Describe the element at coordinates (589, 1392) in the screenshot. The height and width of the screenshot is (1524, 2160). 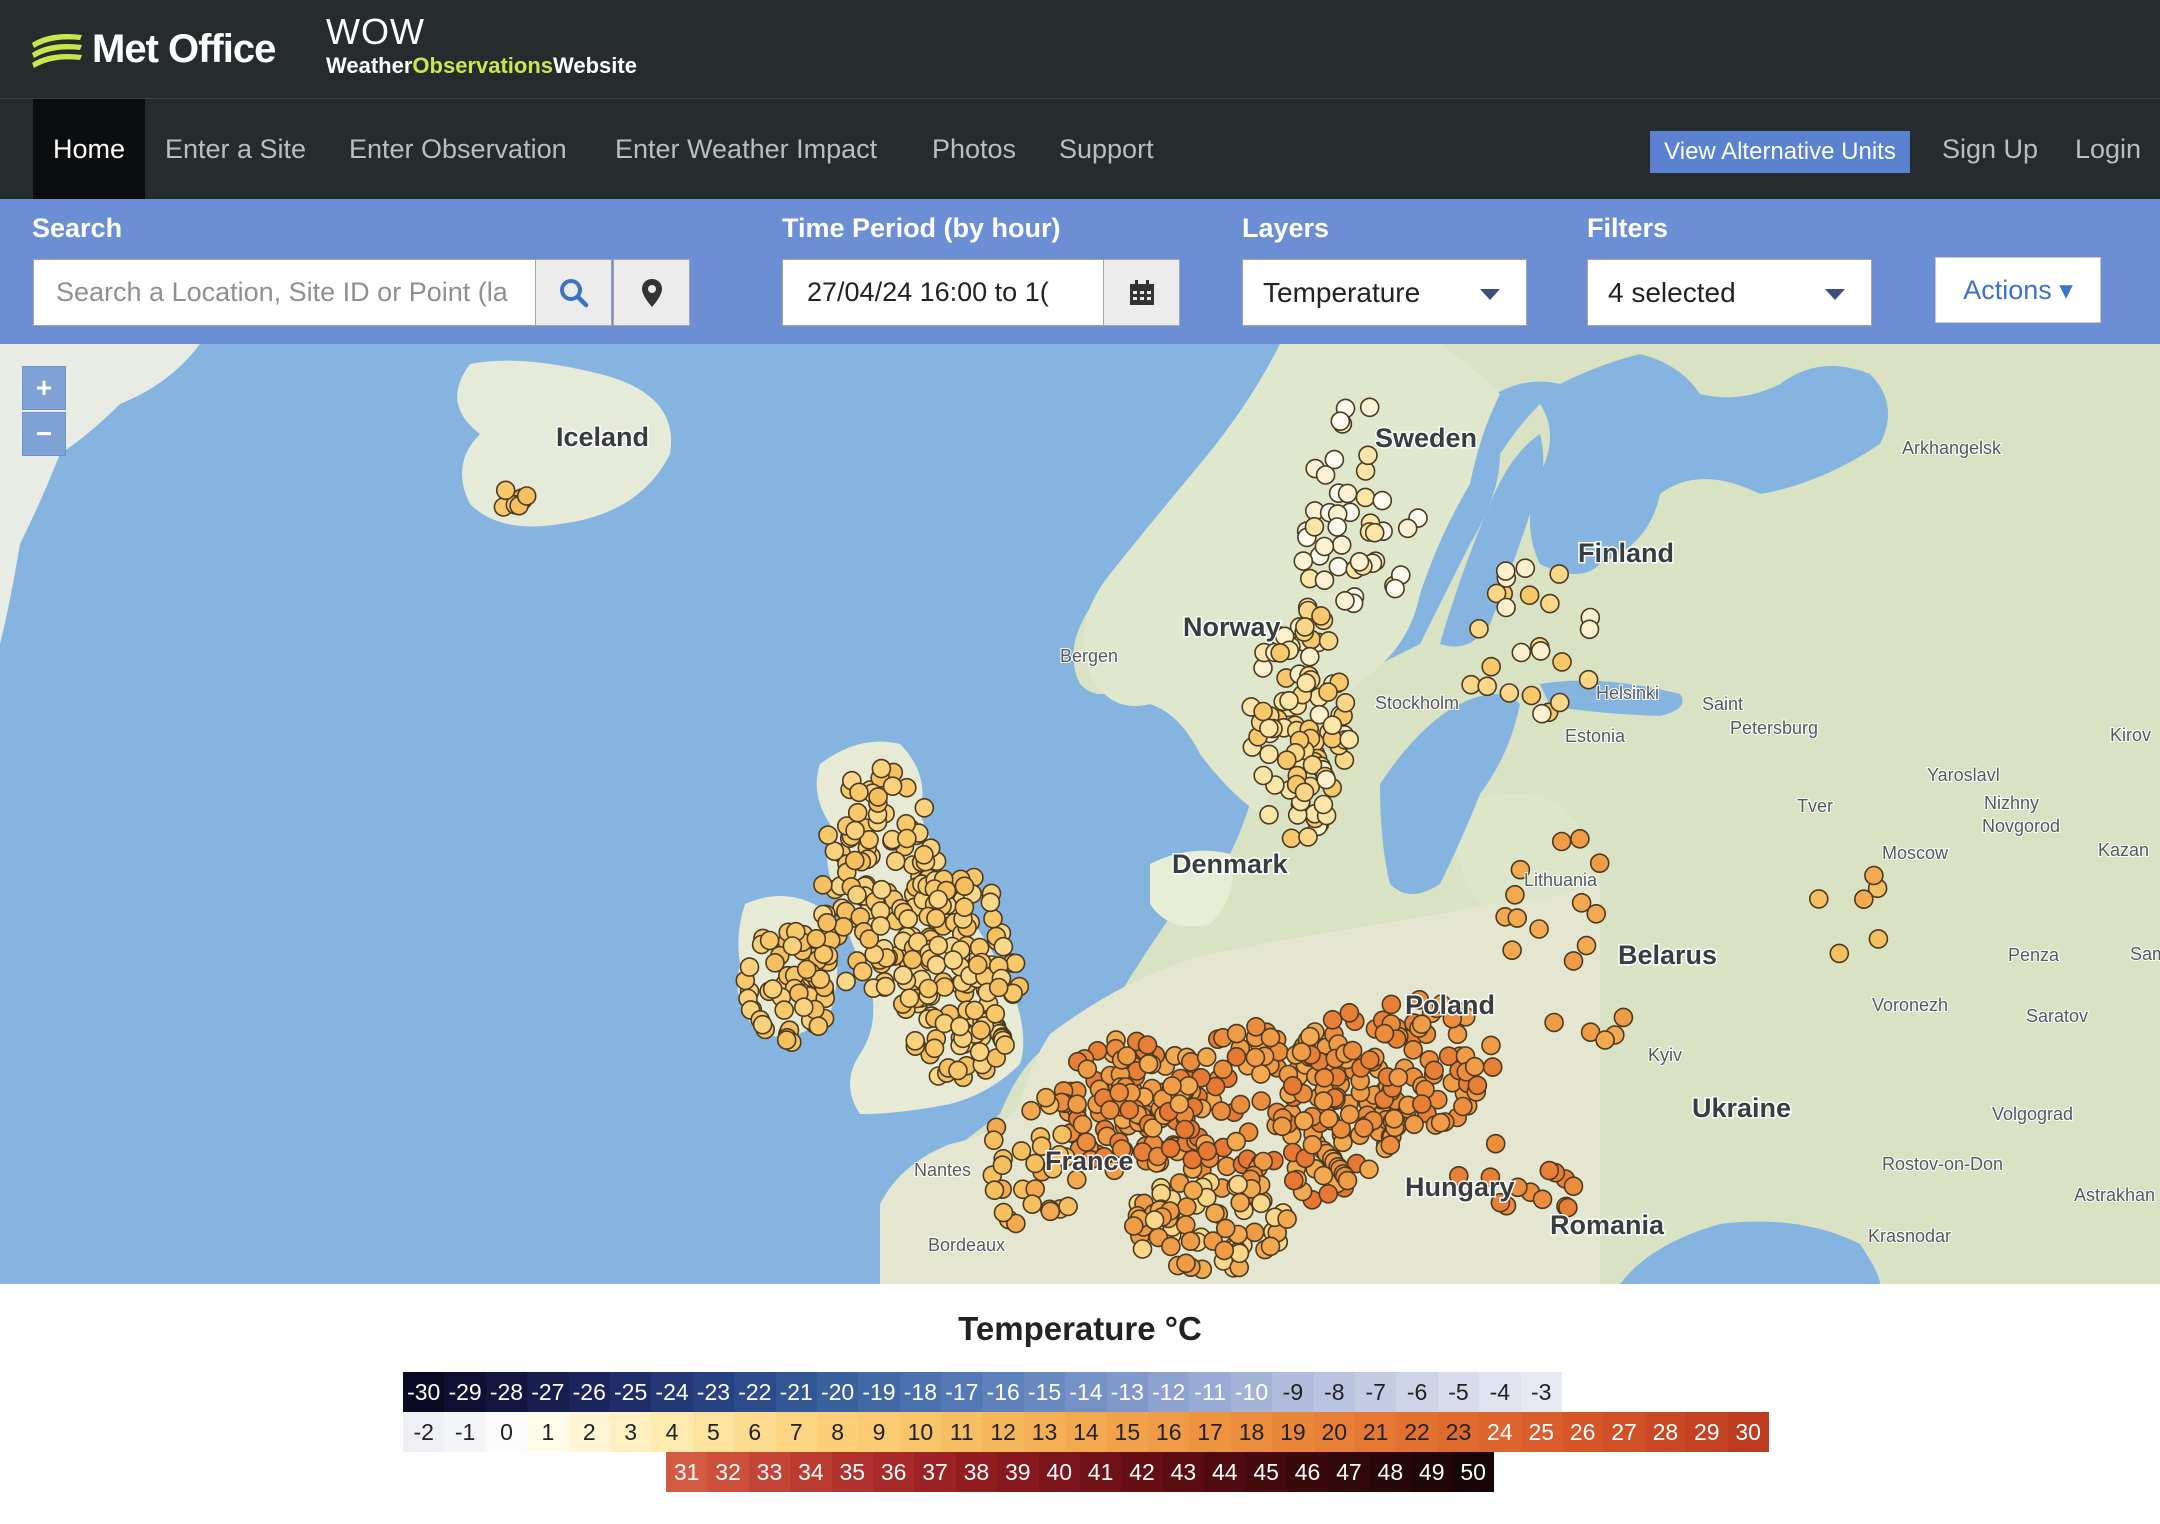
I see `legend-cell: -26` at that location.